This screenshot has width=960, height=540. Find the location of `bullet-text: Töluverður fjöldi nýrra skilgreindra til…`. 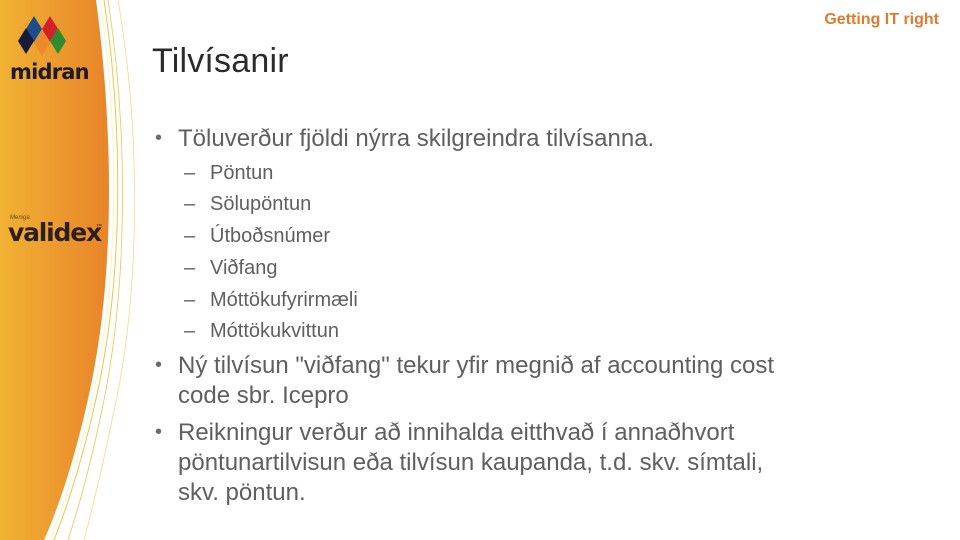

bullet-text: Töluverður fjöldi nýrra skilgreindra til… is located at coordinates (416, 138).